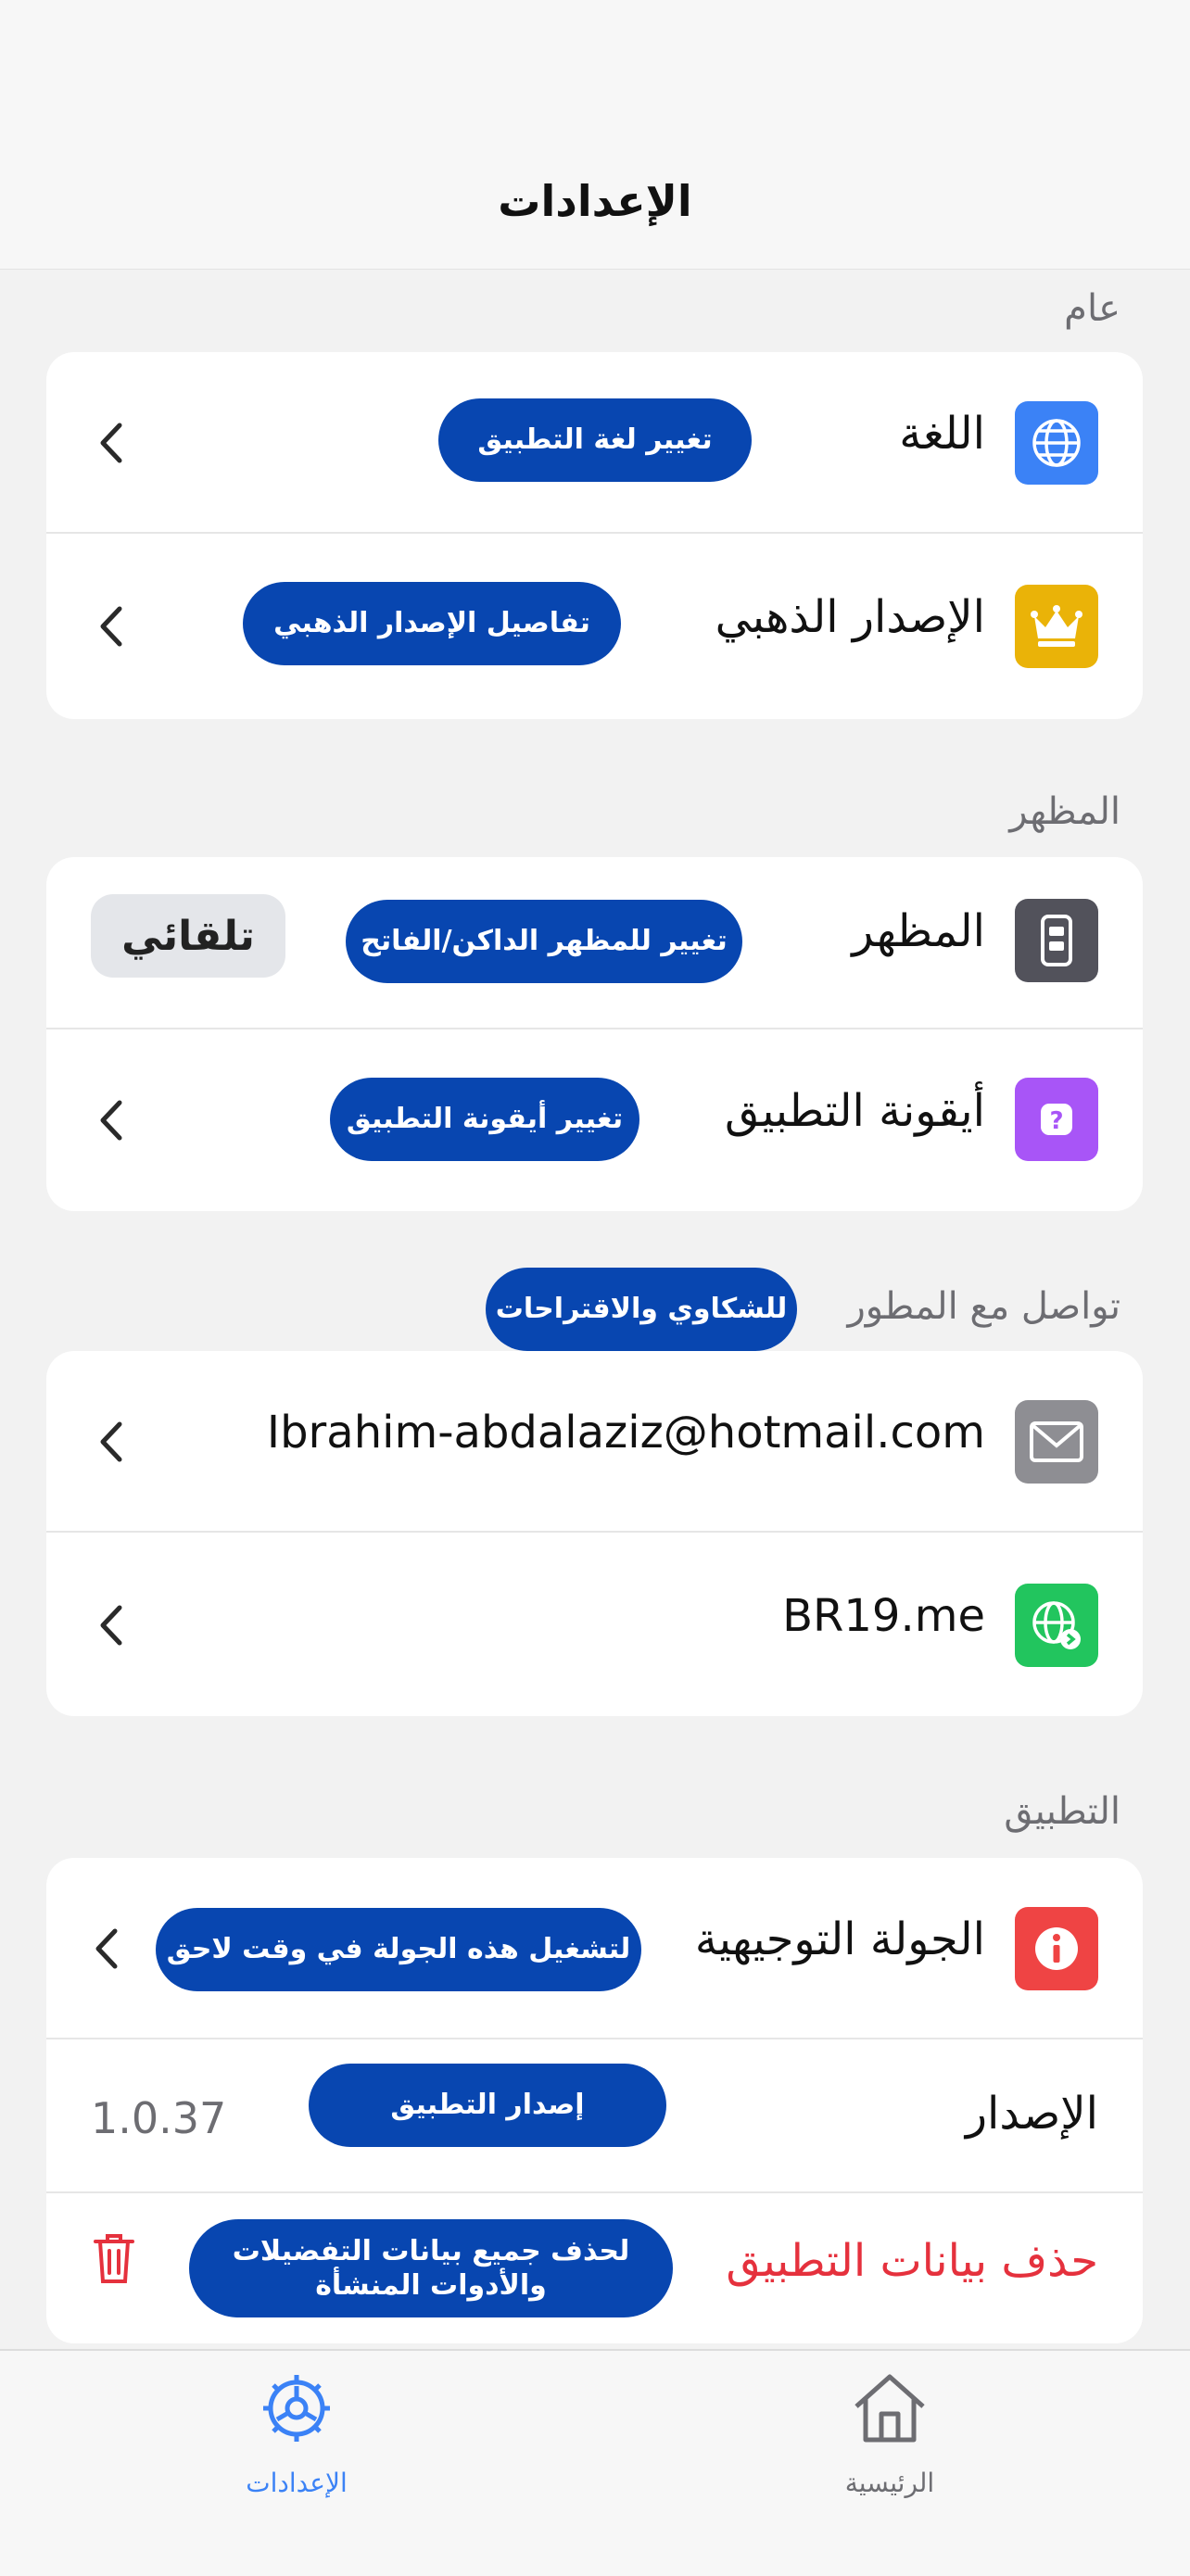 This screenshot has height=2576, width=1190. I want to click on row-delete-label: حذف بيانات التطبيق, so click(912, 2261).